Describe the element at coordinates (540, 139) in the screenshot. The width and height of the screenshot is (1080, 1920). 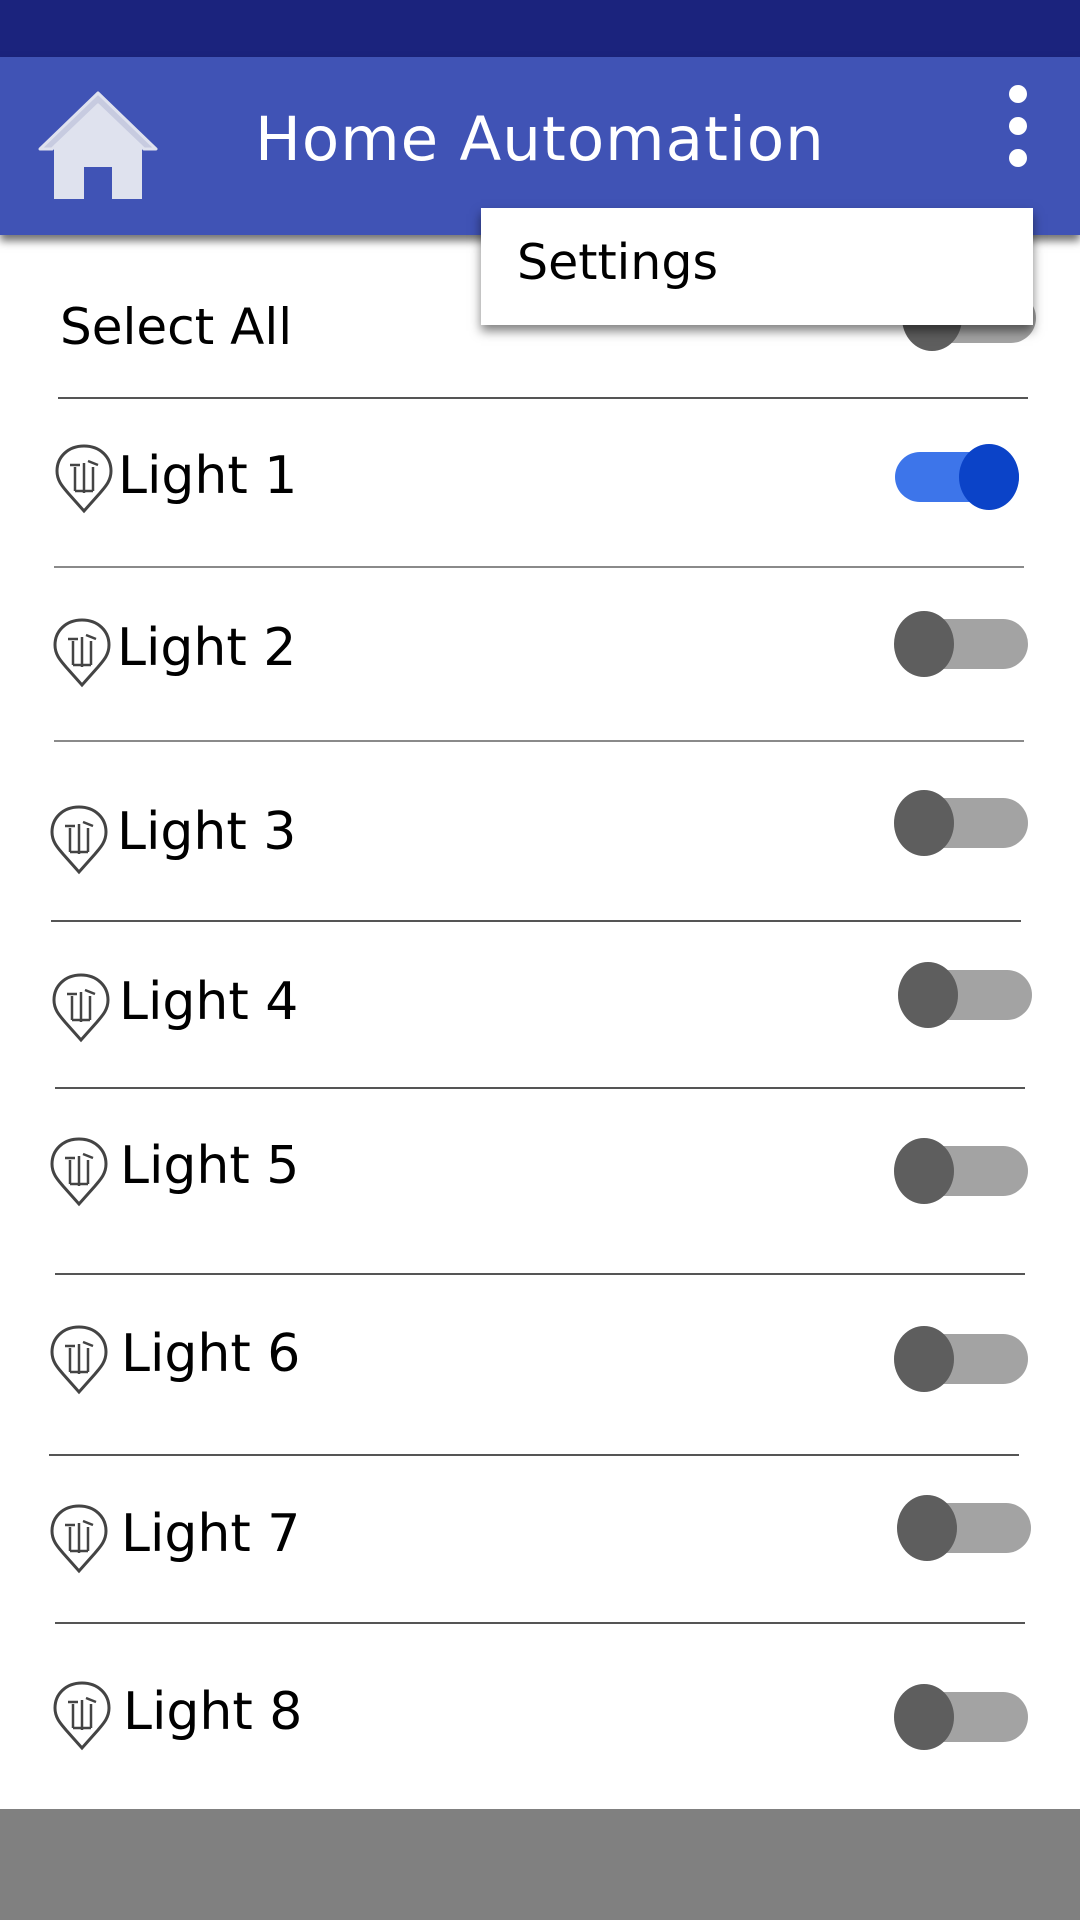
I see `app-title: Home Automation` at that location.